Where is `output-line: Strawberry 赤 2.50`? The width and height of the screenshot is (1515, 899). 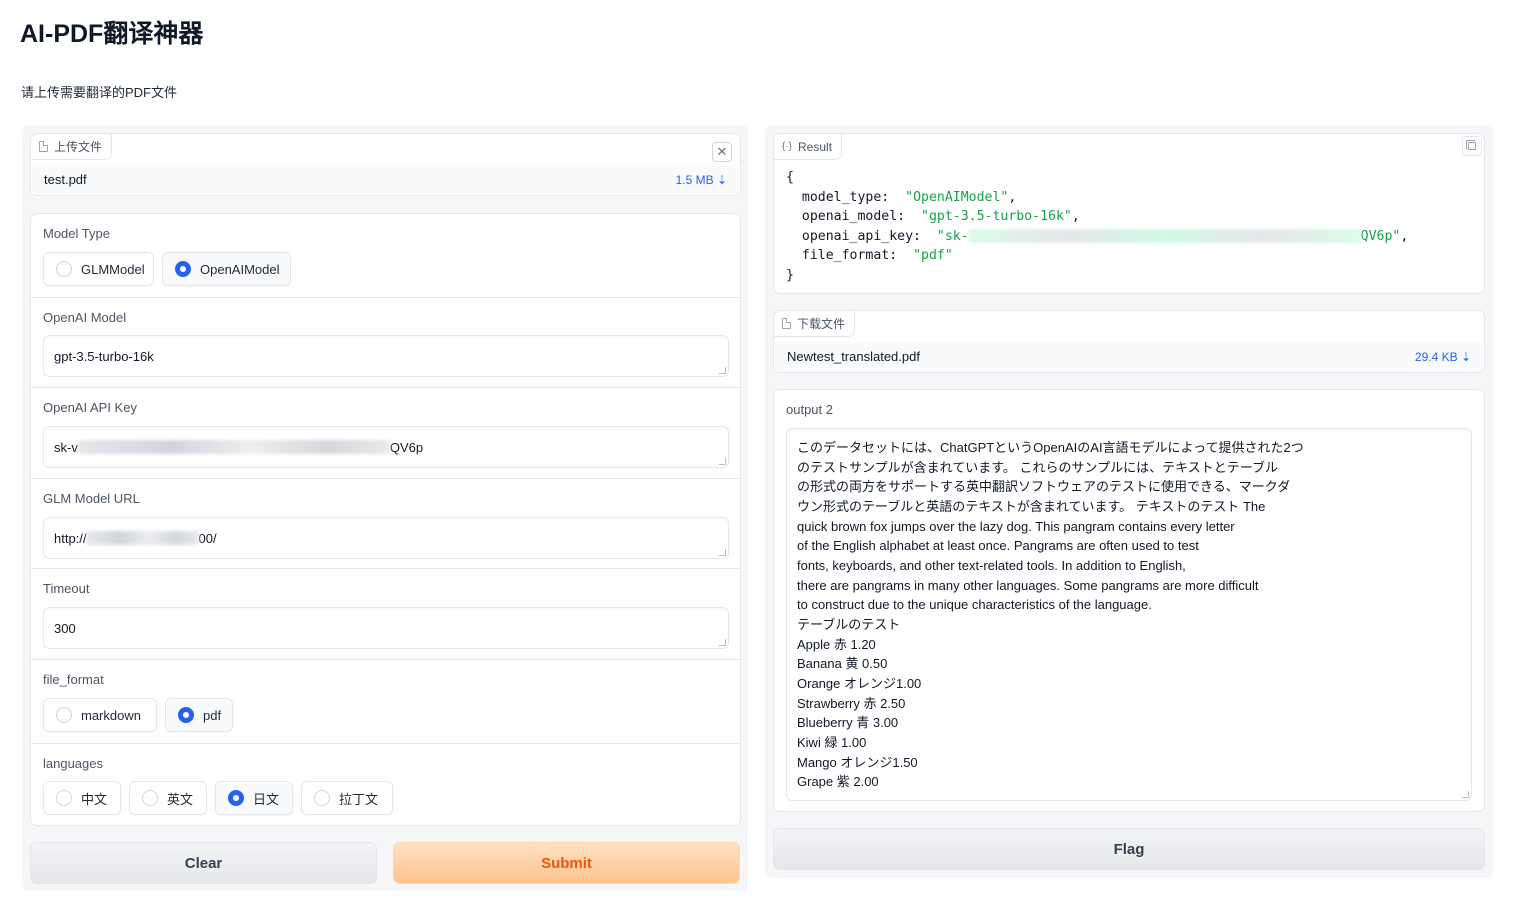
output-line: Strawberry 赤 2.50 is located at coordinates (851, 703).